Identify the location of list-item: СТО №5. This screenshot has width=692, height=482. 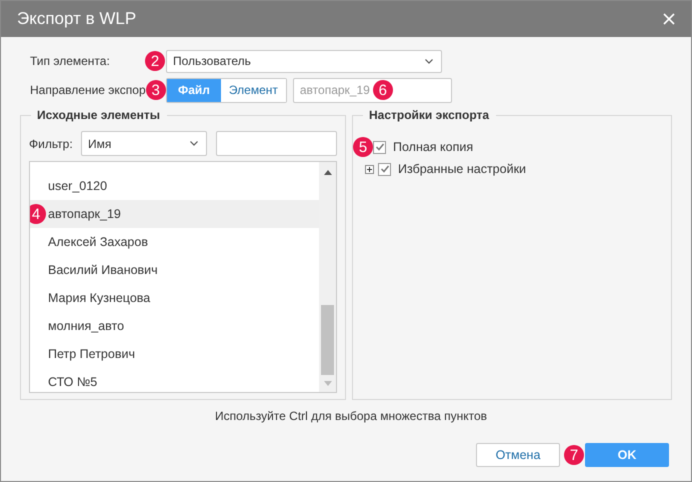
(174, 380).